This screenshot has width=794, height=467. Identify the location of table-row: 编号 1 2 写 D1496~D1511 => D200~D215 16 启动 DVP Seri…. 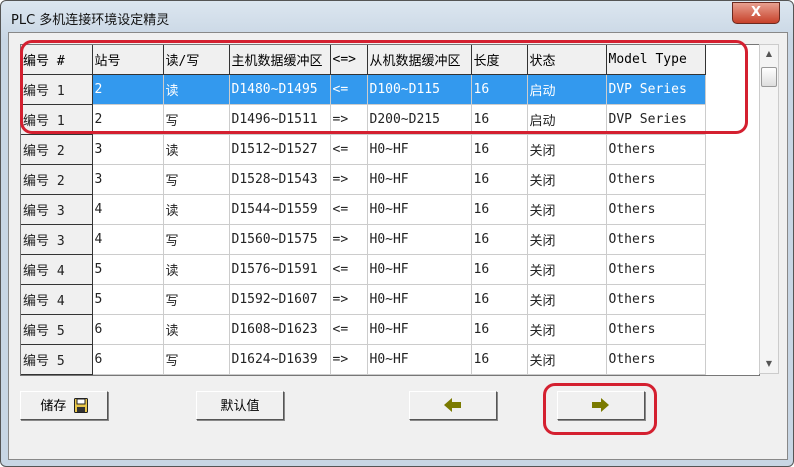
(363, 119).